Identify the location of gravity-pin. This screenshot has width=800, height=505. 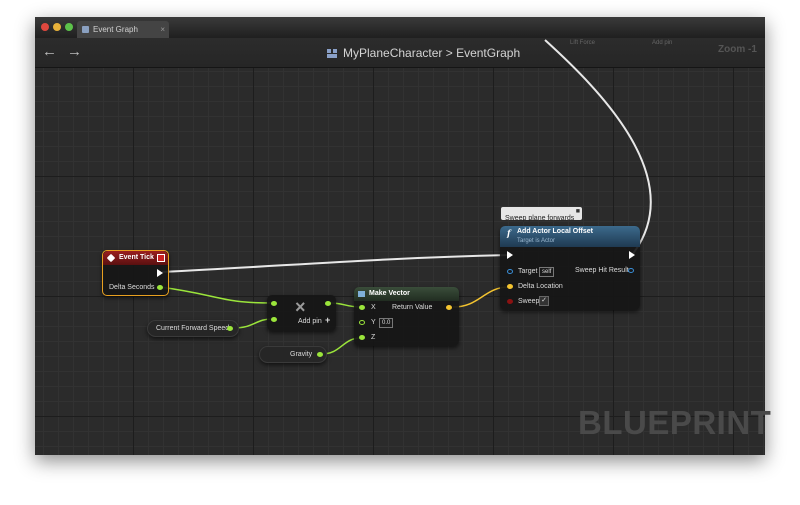
(320, 354).